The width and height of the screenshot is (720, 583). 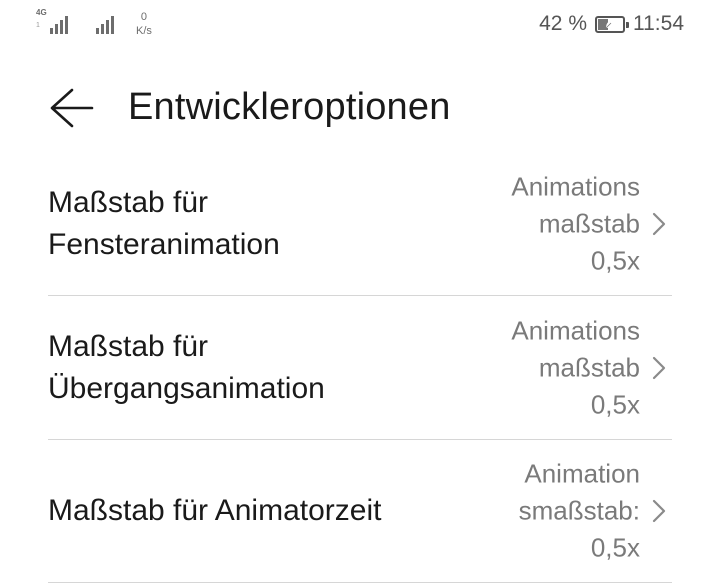 I want to click on setting-value: Animation smaßstab: 0,5x, so click(x=540, y=511).